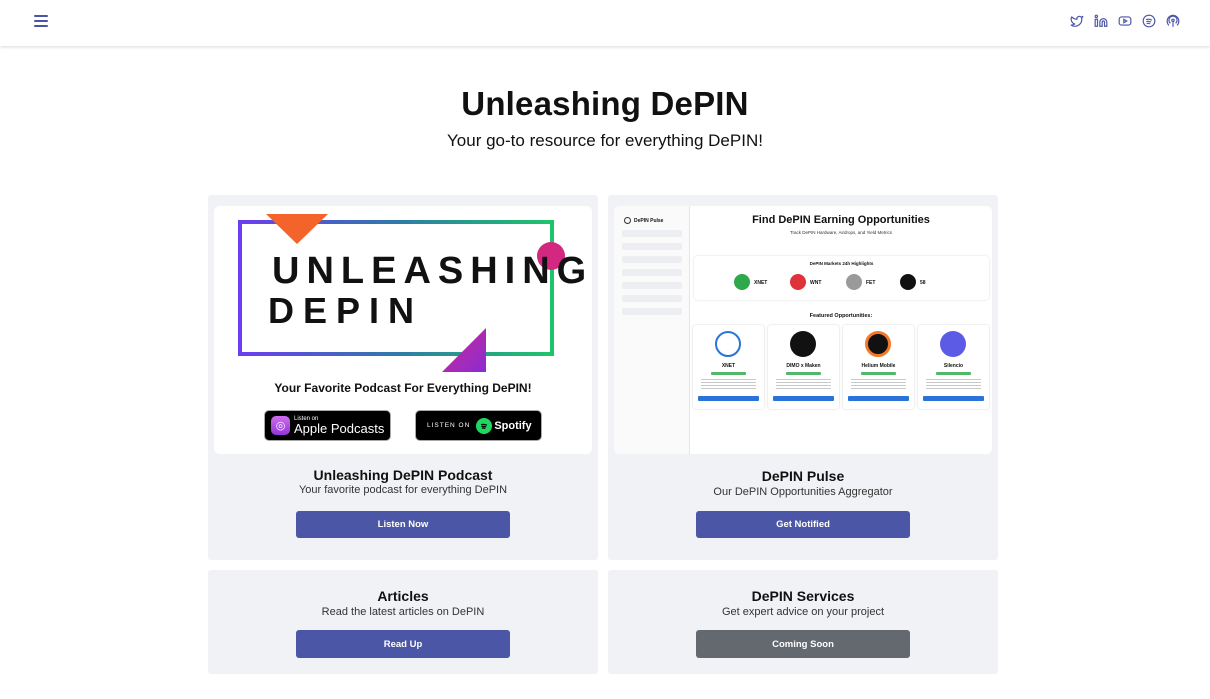 The image size is (1210, 699). I want to click on preview-featured-title: Featured Opportunities:, so click(841, 316).